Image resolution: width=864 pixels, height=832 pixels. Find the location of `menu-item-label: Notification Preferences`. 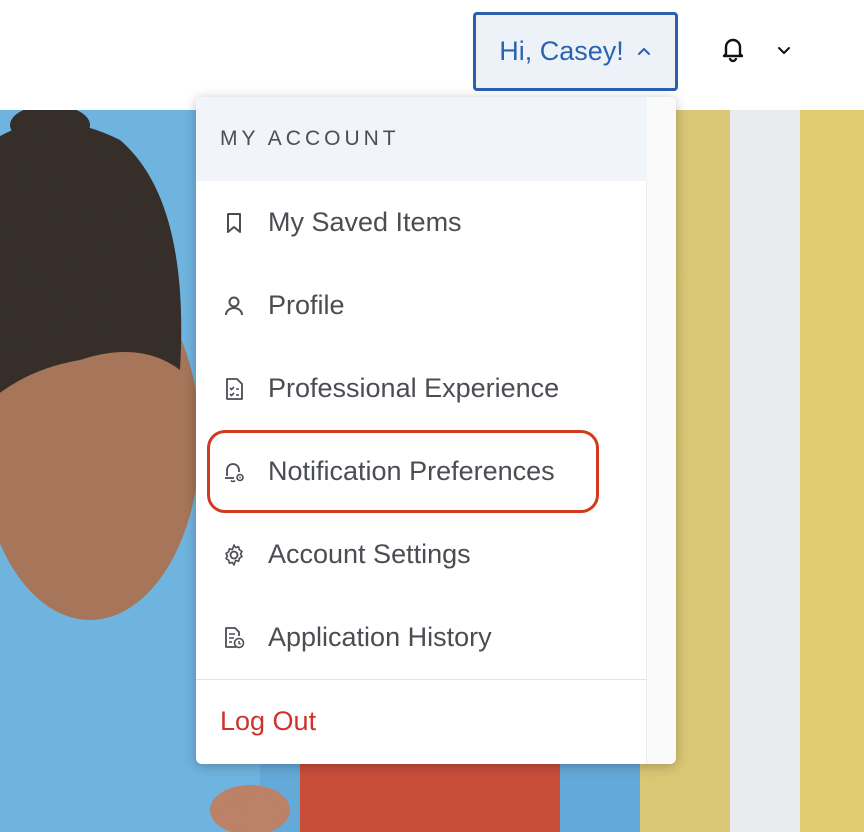

menu-item-label: Notification Preferences is located at coordinates (411, 471).